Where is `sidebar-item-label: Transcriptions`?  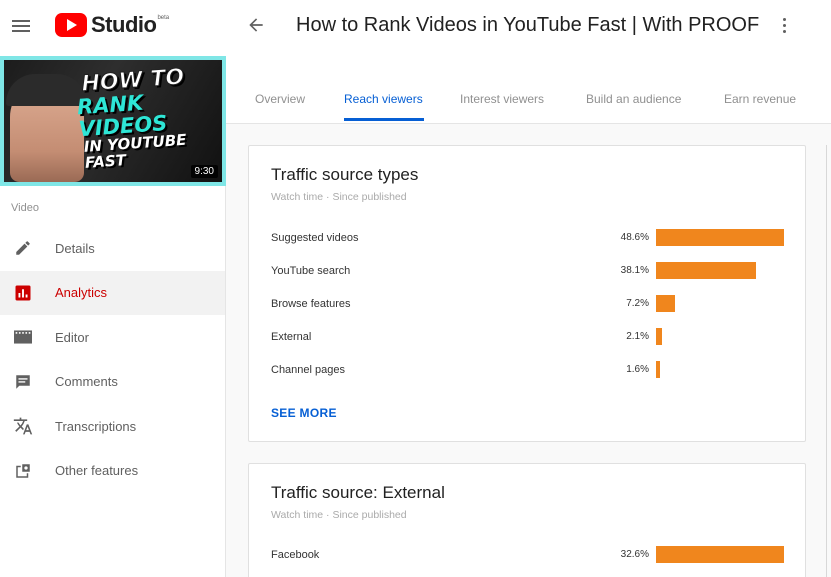
sidebar-item-label: Transcriptions is located at coordinates (96, 426).